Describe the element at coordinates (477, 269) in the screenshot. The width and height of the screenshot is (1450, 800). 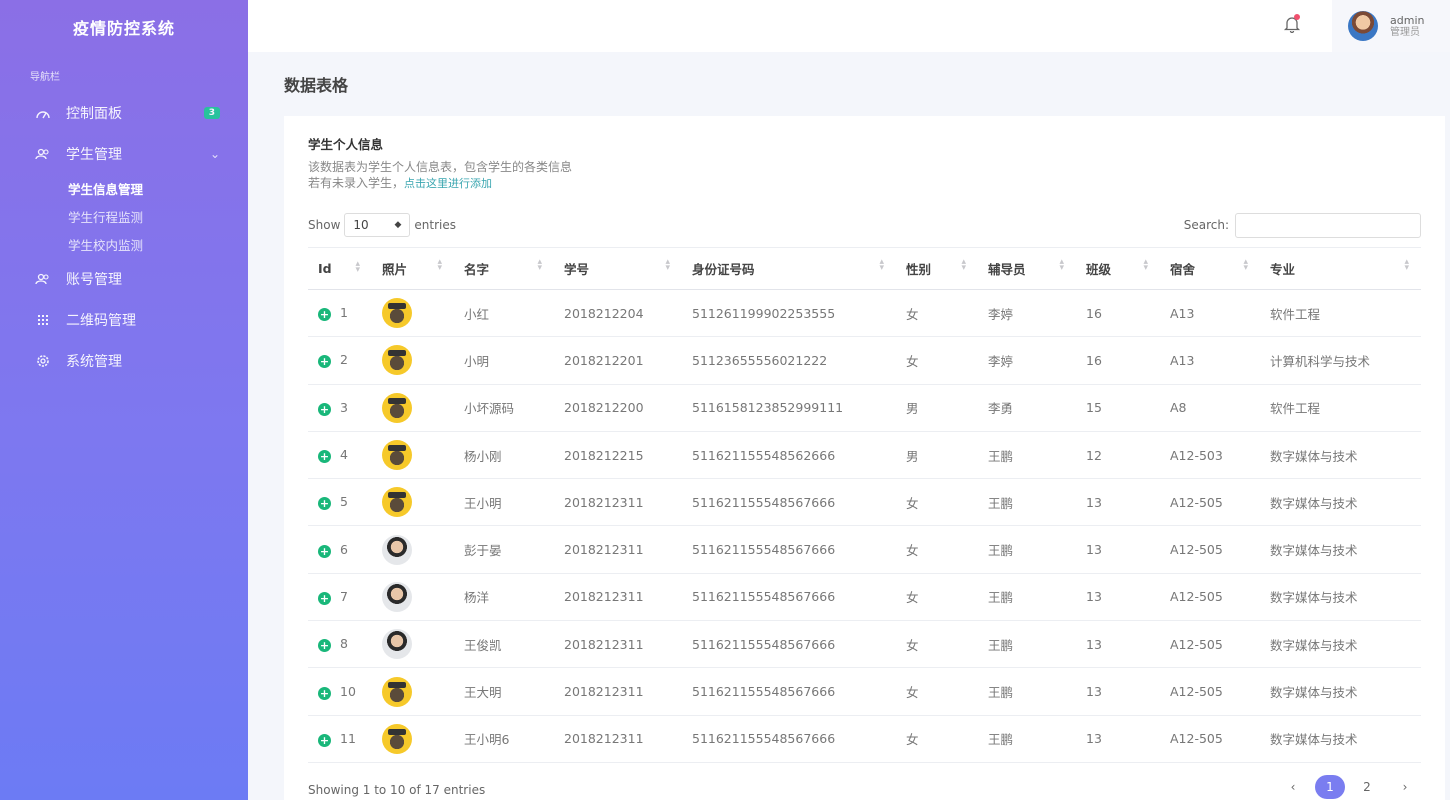
I see `column-header-label: 名字` at that location.